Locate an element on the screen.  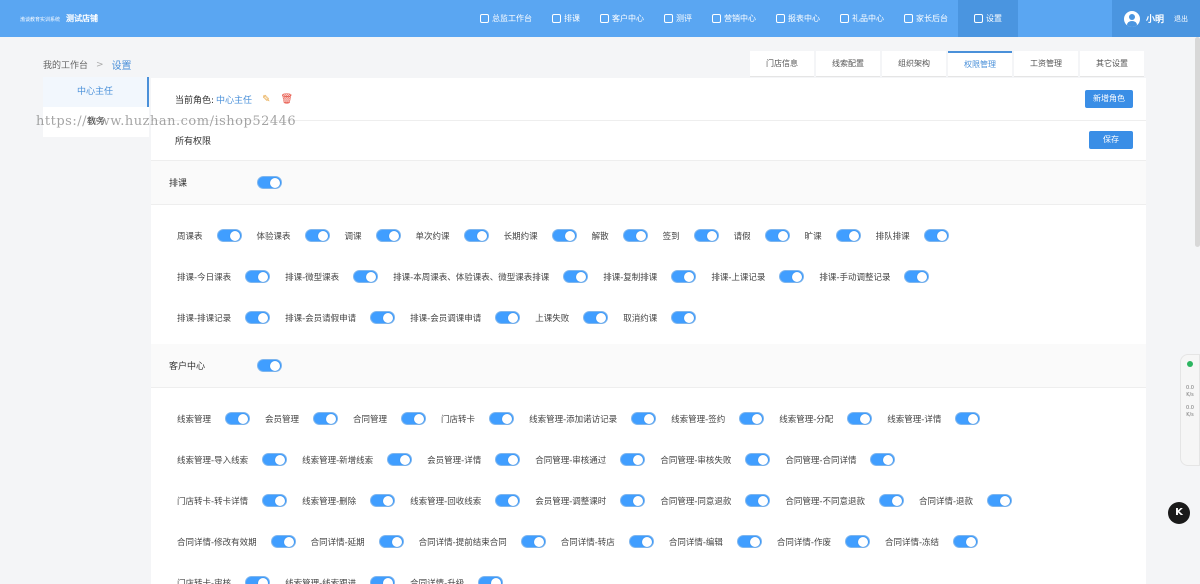
nav-item-5: 报表中心 is located at coordinates (798, 18).